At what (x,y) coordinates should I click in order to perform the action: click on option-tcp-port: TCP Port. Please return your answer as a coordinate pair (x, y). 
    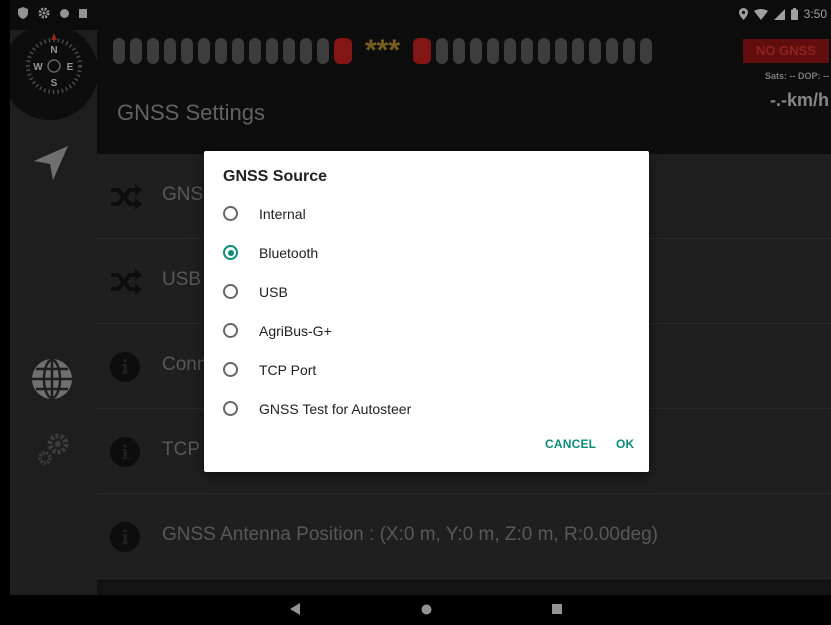
    Looking at the image, I should click on (428, 369).